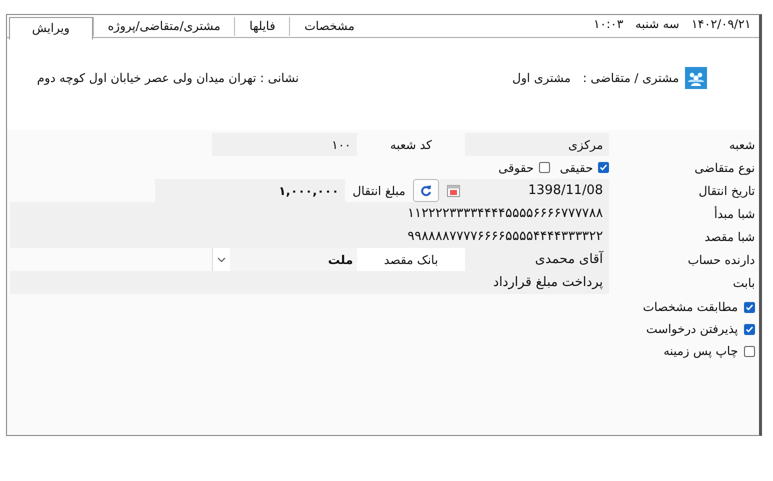 The height and width of the screenshot is (481, 773). Describe the element at coordinates (692, 329) in the screenshot. I see `option-label: پذیرفتن درخواست` at that location.